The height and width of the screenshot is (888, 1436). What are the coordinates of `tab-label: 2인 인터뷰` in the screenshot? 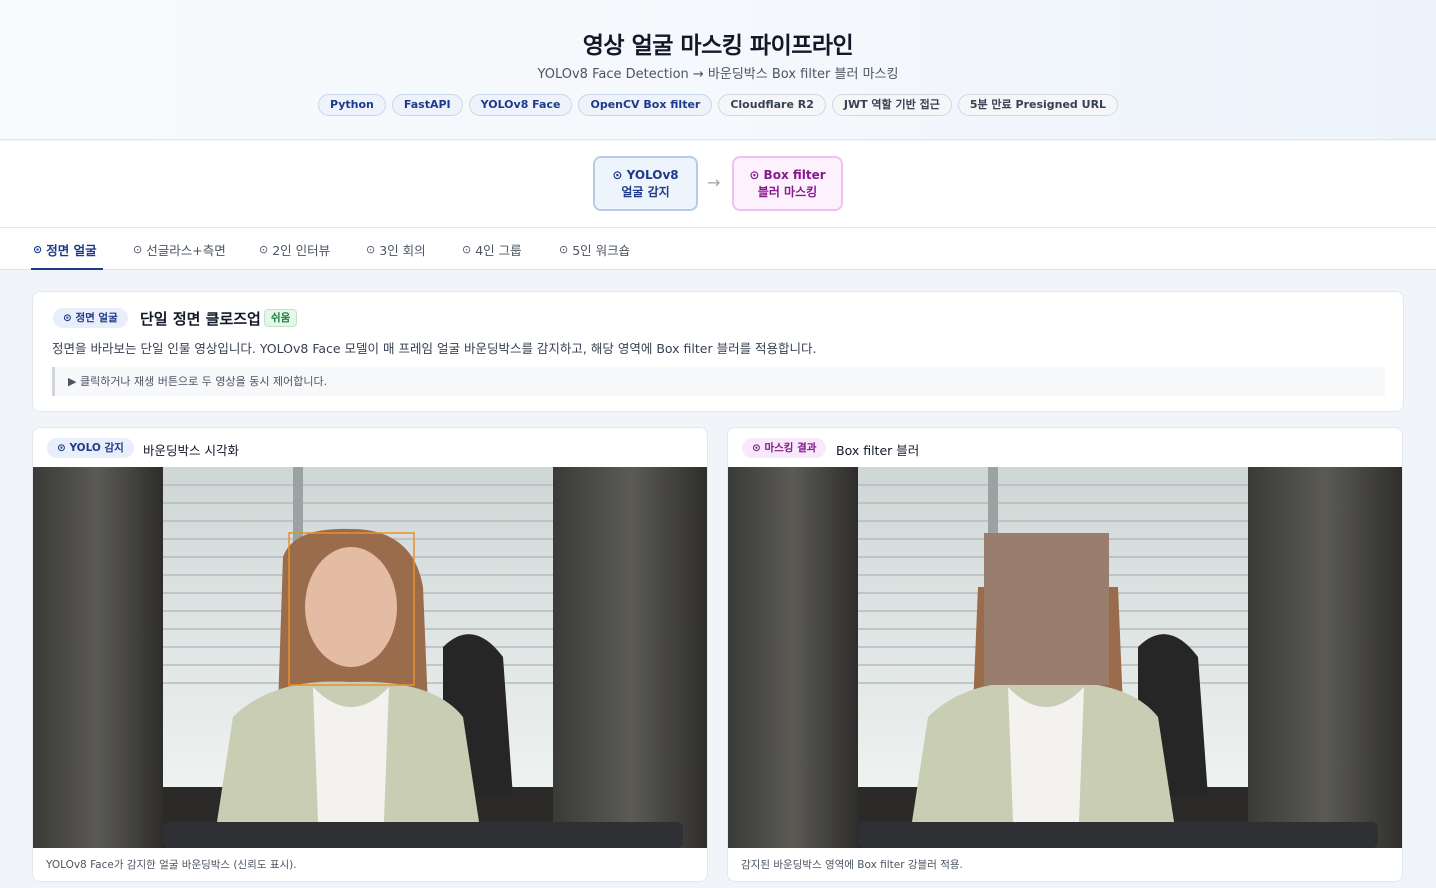 It's located at (301, 250).